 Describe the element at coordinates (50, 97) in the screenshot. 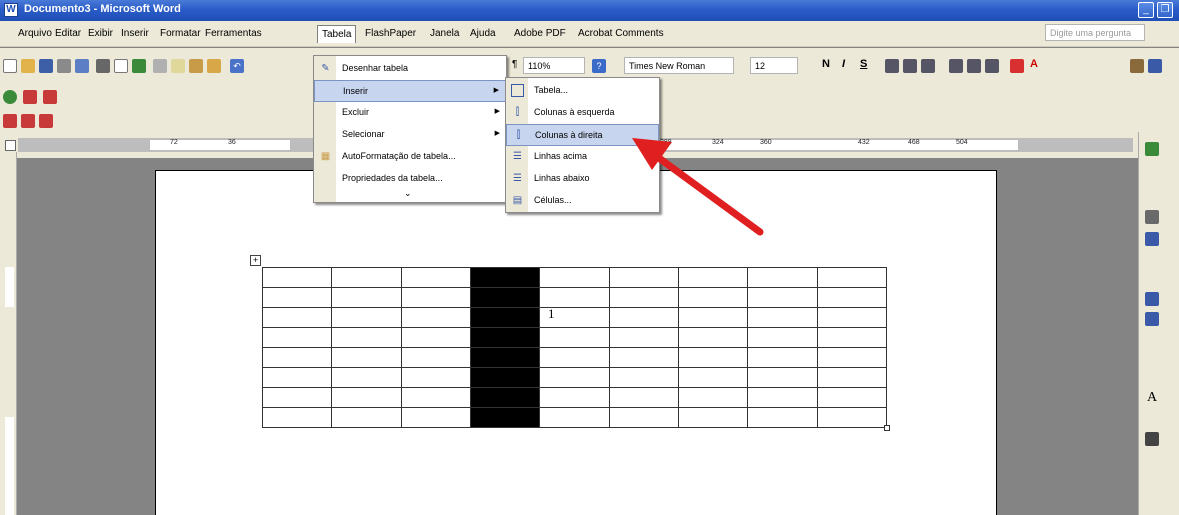

I see `pdf-email-icon` at that location.